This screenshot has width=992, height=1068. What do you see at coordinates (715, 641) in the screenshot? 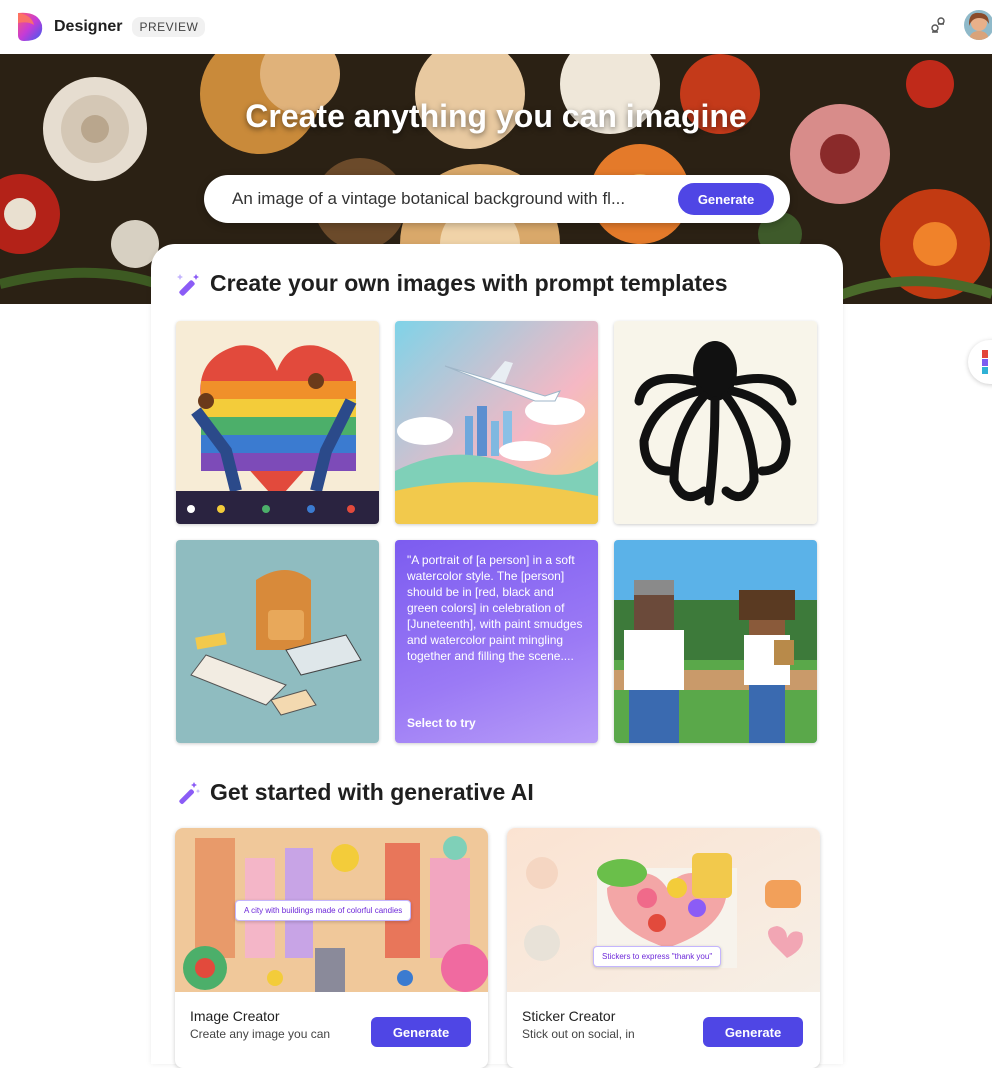
I see `template-tile-pixel-art` at bounding box center [715, 641].